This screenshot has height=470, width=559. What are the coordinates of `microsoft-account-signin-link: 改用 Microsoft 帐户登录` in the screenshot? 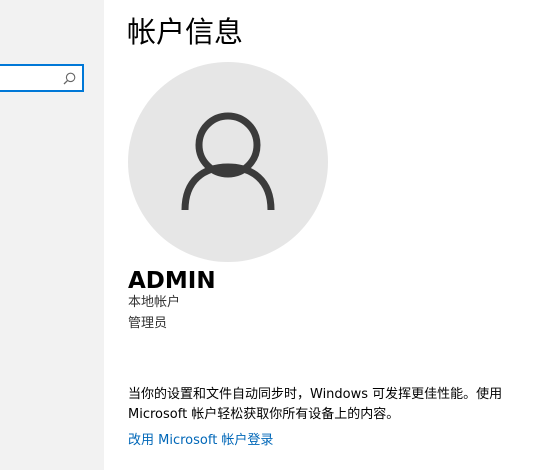 It's located at (200, 441).